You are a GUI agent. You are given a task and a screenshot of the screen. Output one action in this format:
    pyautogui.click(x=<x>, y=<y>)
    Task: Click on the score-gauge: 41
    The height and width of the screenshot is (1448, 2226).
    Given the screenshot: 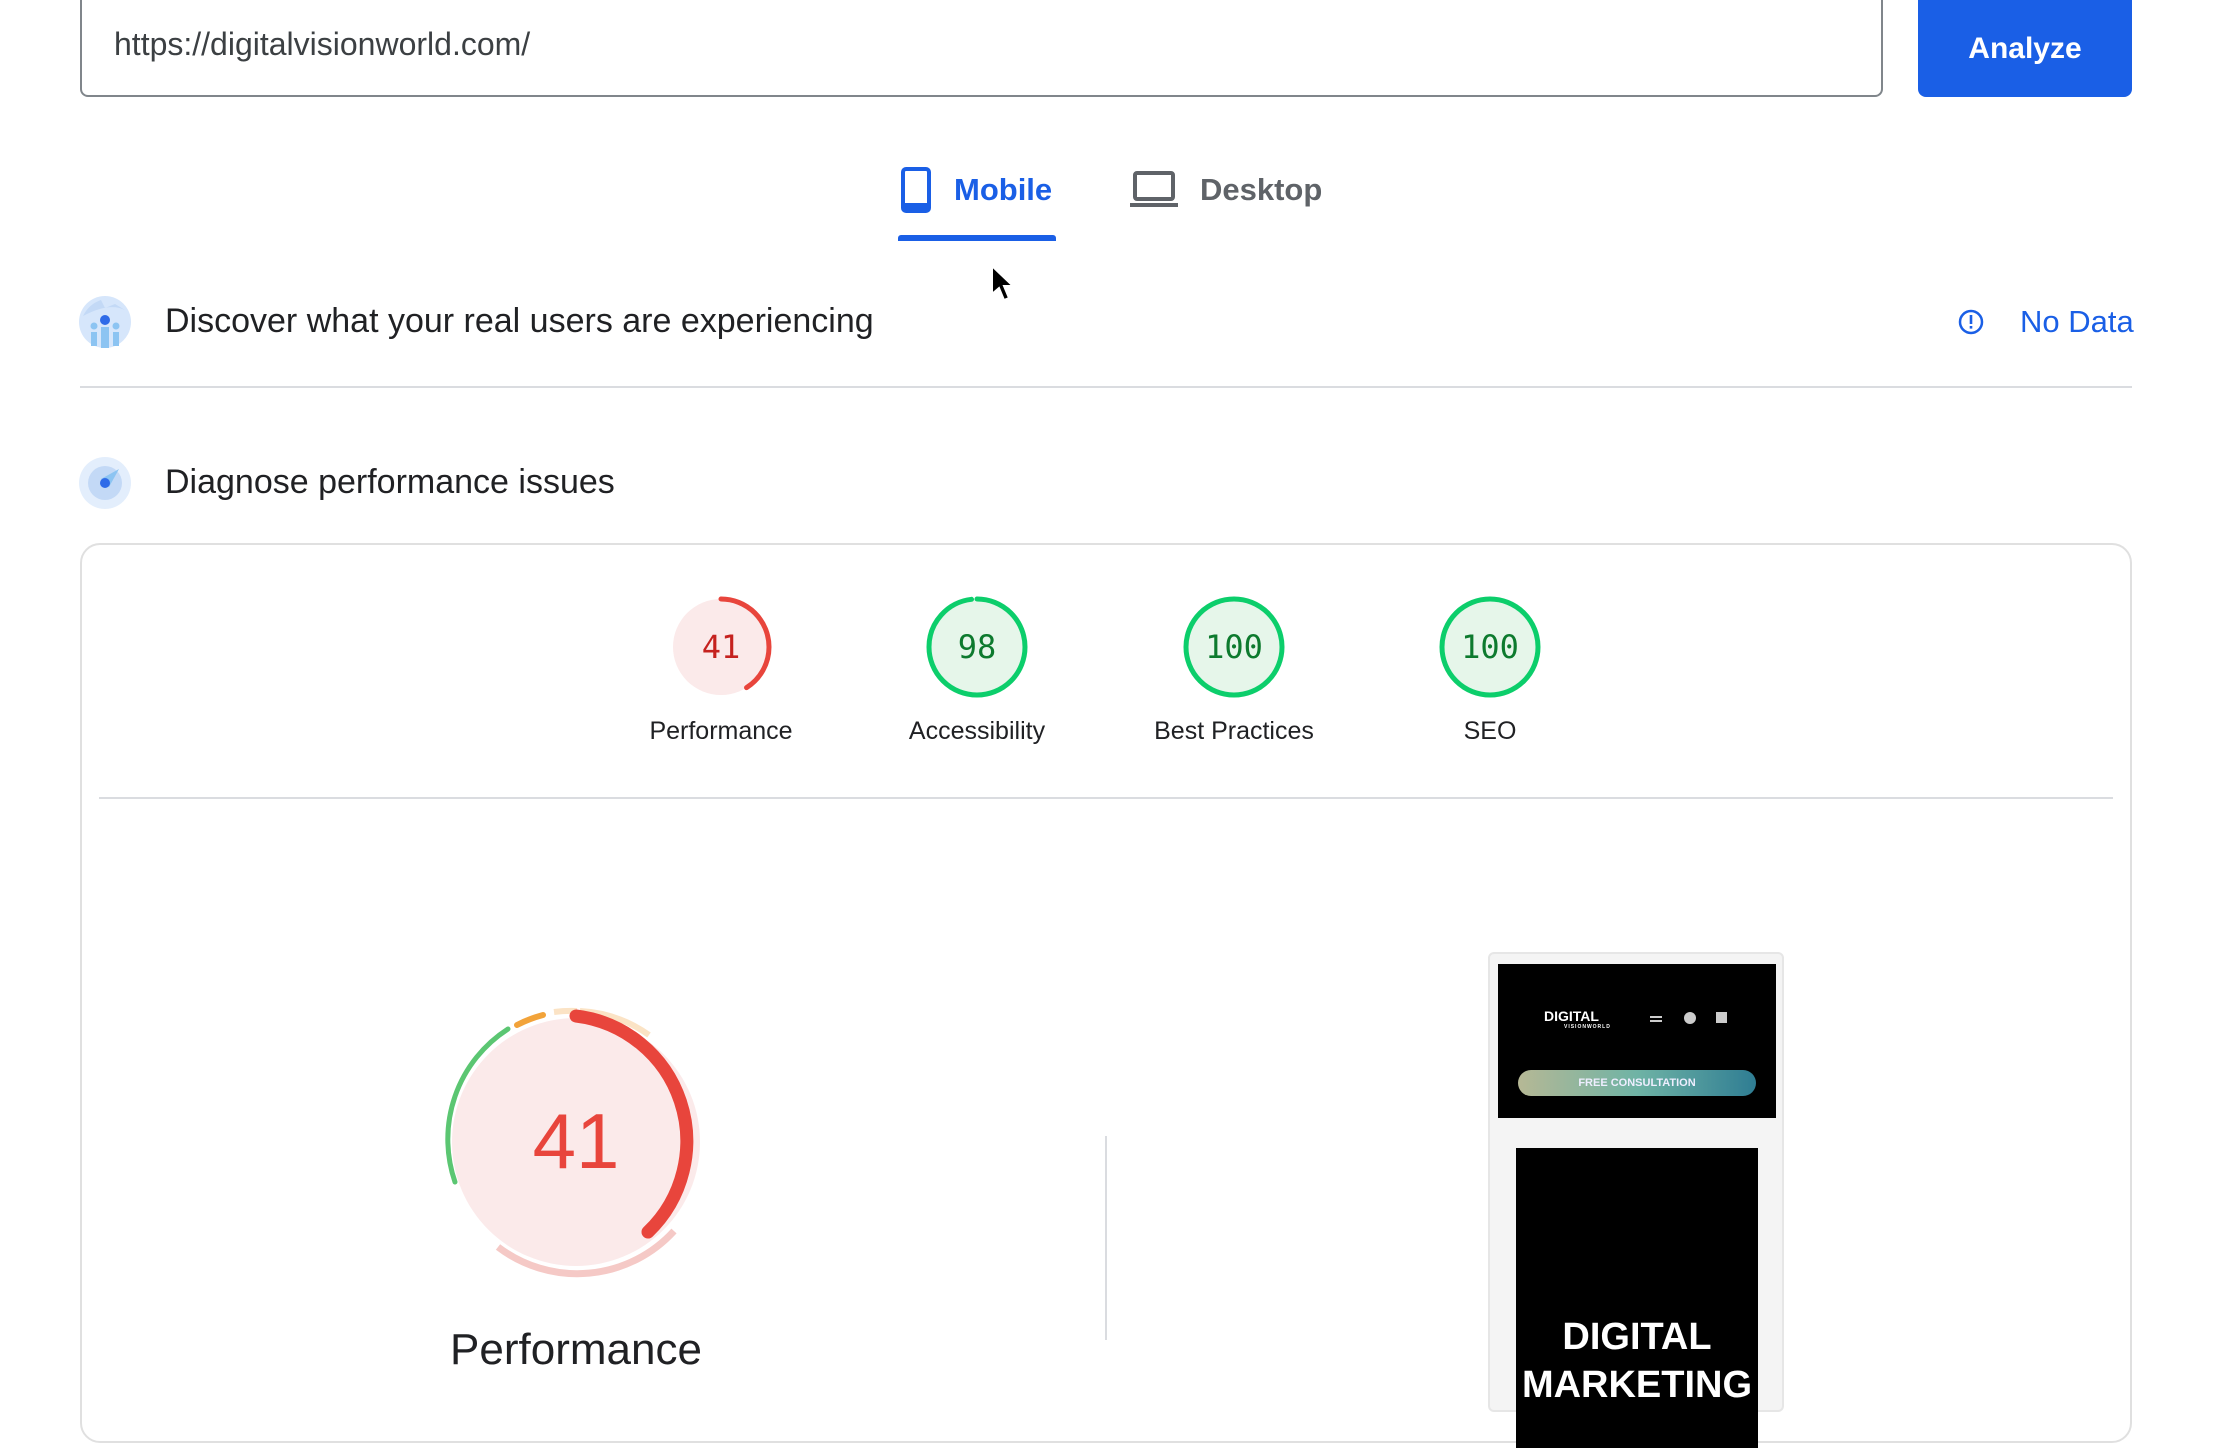 What is the action you would take?
    pyautogui.click(x=721, y=647)
    